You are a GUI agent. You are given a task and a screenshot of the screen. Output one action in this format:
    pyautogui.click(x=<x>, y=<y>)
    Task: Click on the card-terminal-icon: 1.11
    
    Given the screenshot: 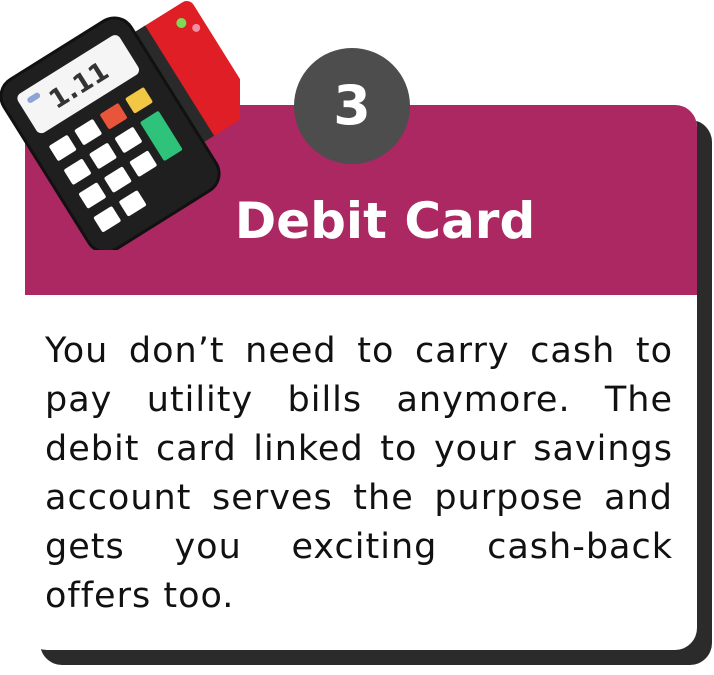 What is the action you would take?
    pyautogui.click(x=120, y=125)
    